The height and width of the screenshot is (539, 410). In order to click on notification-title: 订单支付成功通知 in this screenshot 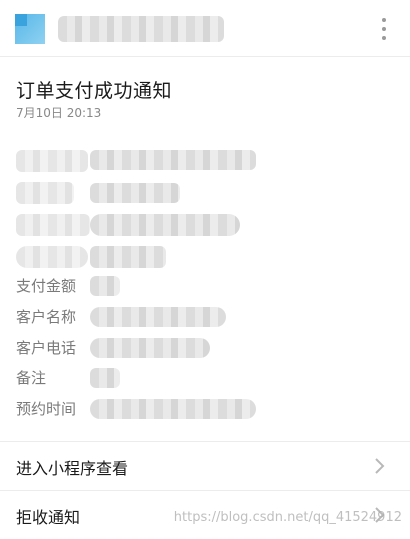, I will do `click(94, 91)`.